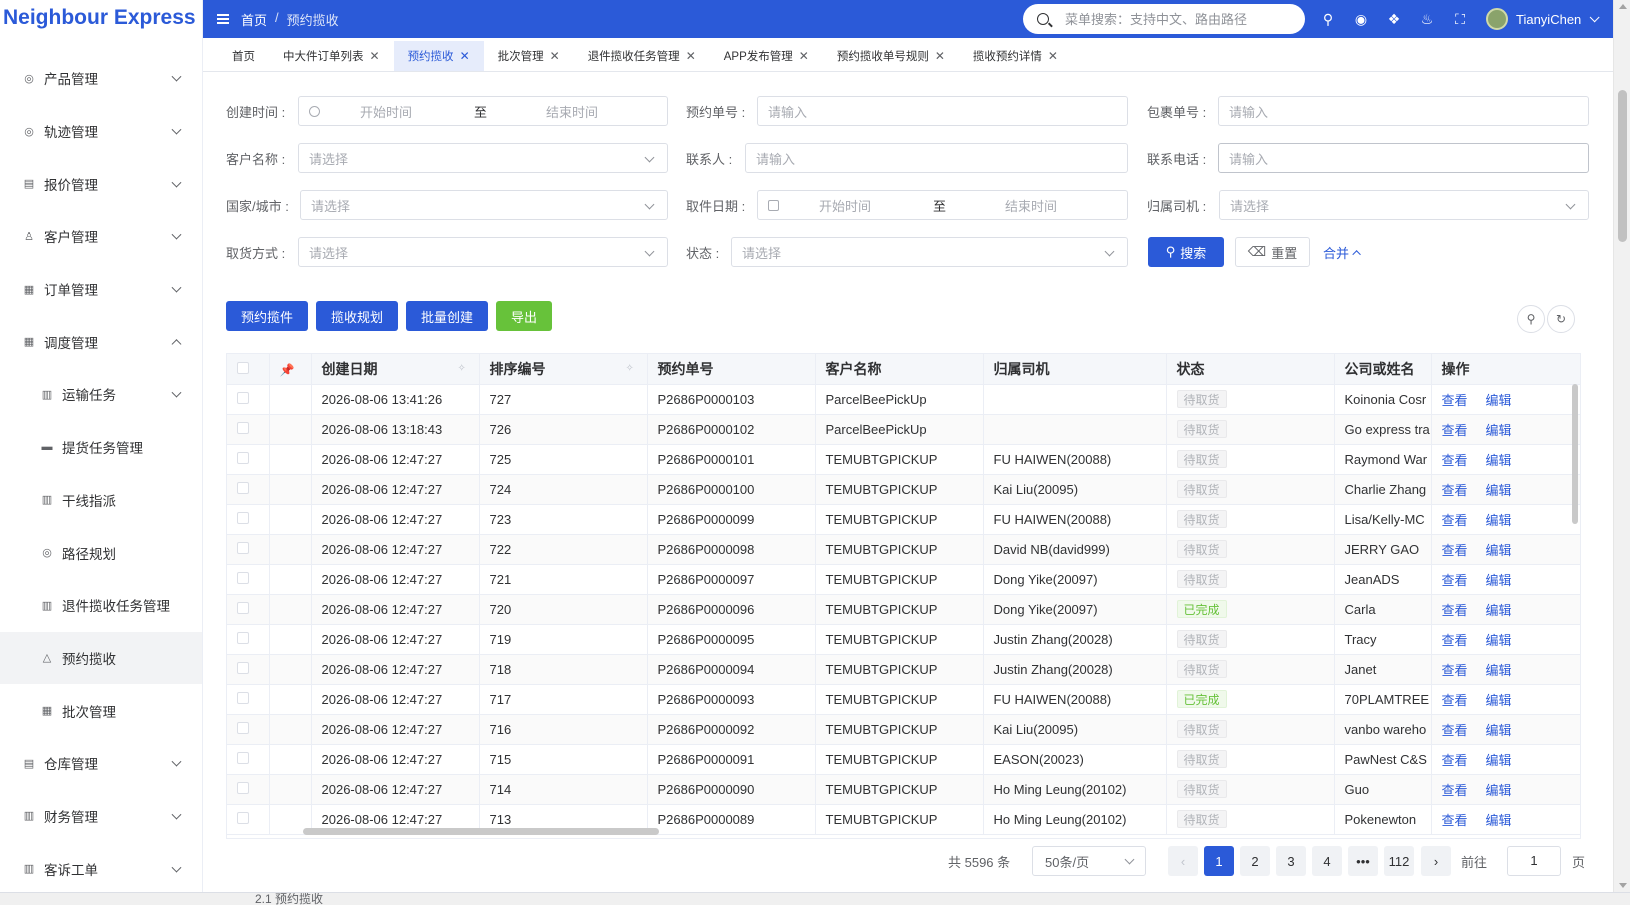 The image size is (1630, 905). What do you see at coordinates (1383, 369) in the screenshot?
I see `column-header-company: 公司或姓名` at bounding box center [1383, 369].